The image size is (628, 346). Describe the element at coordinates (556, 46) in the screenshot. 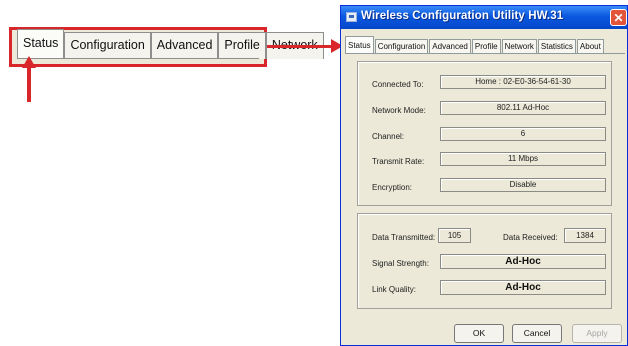

I see `tab-statistics: Statistics` at that location.